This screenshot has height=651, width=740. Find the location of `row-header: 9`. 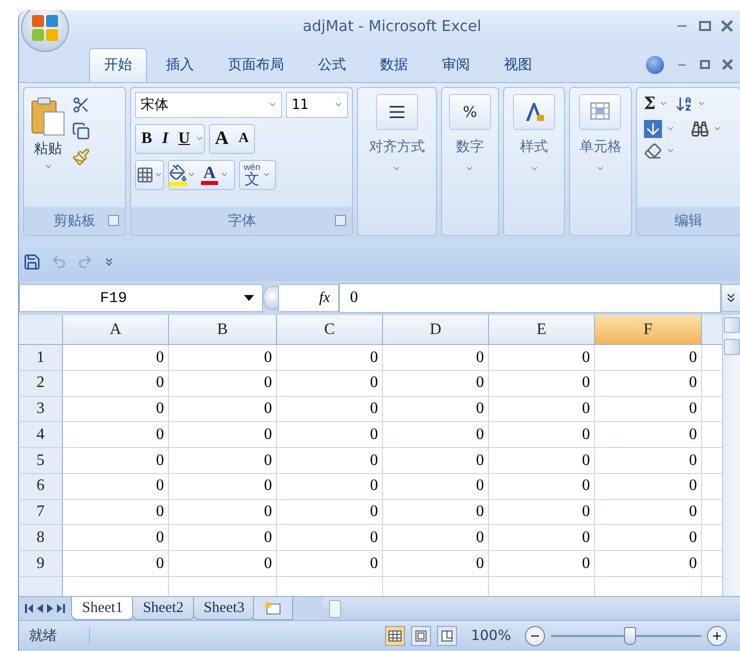

row-header: 9 is located at coordinates (41, 564).